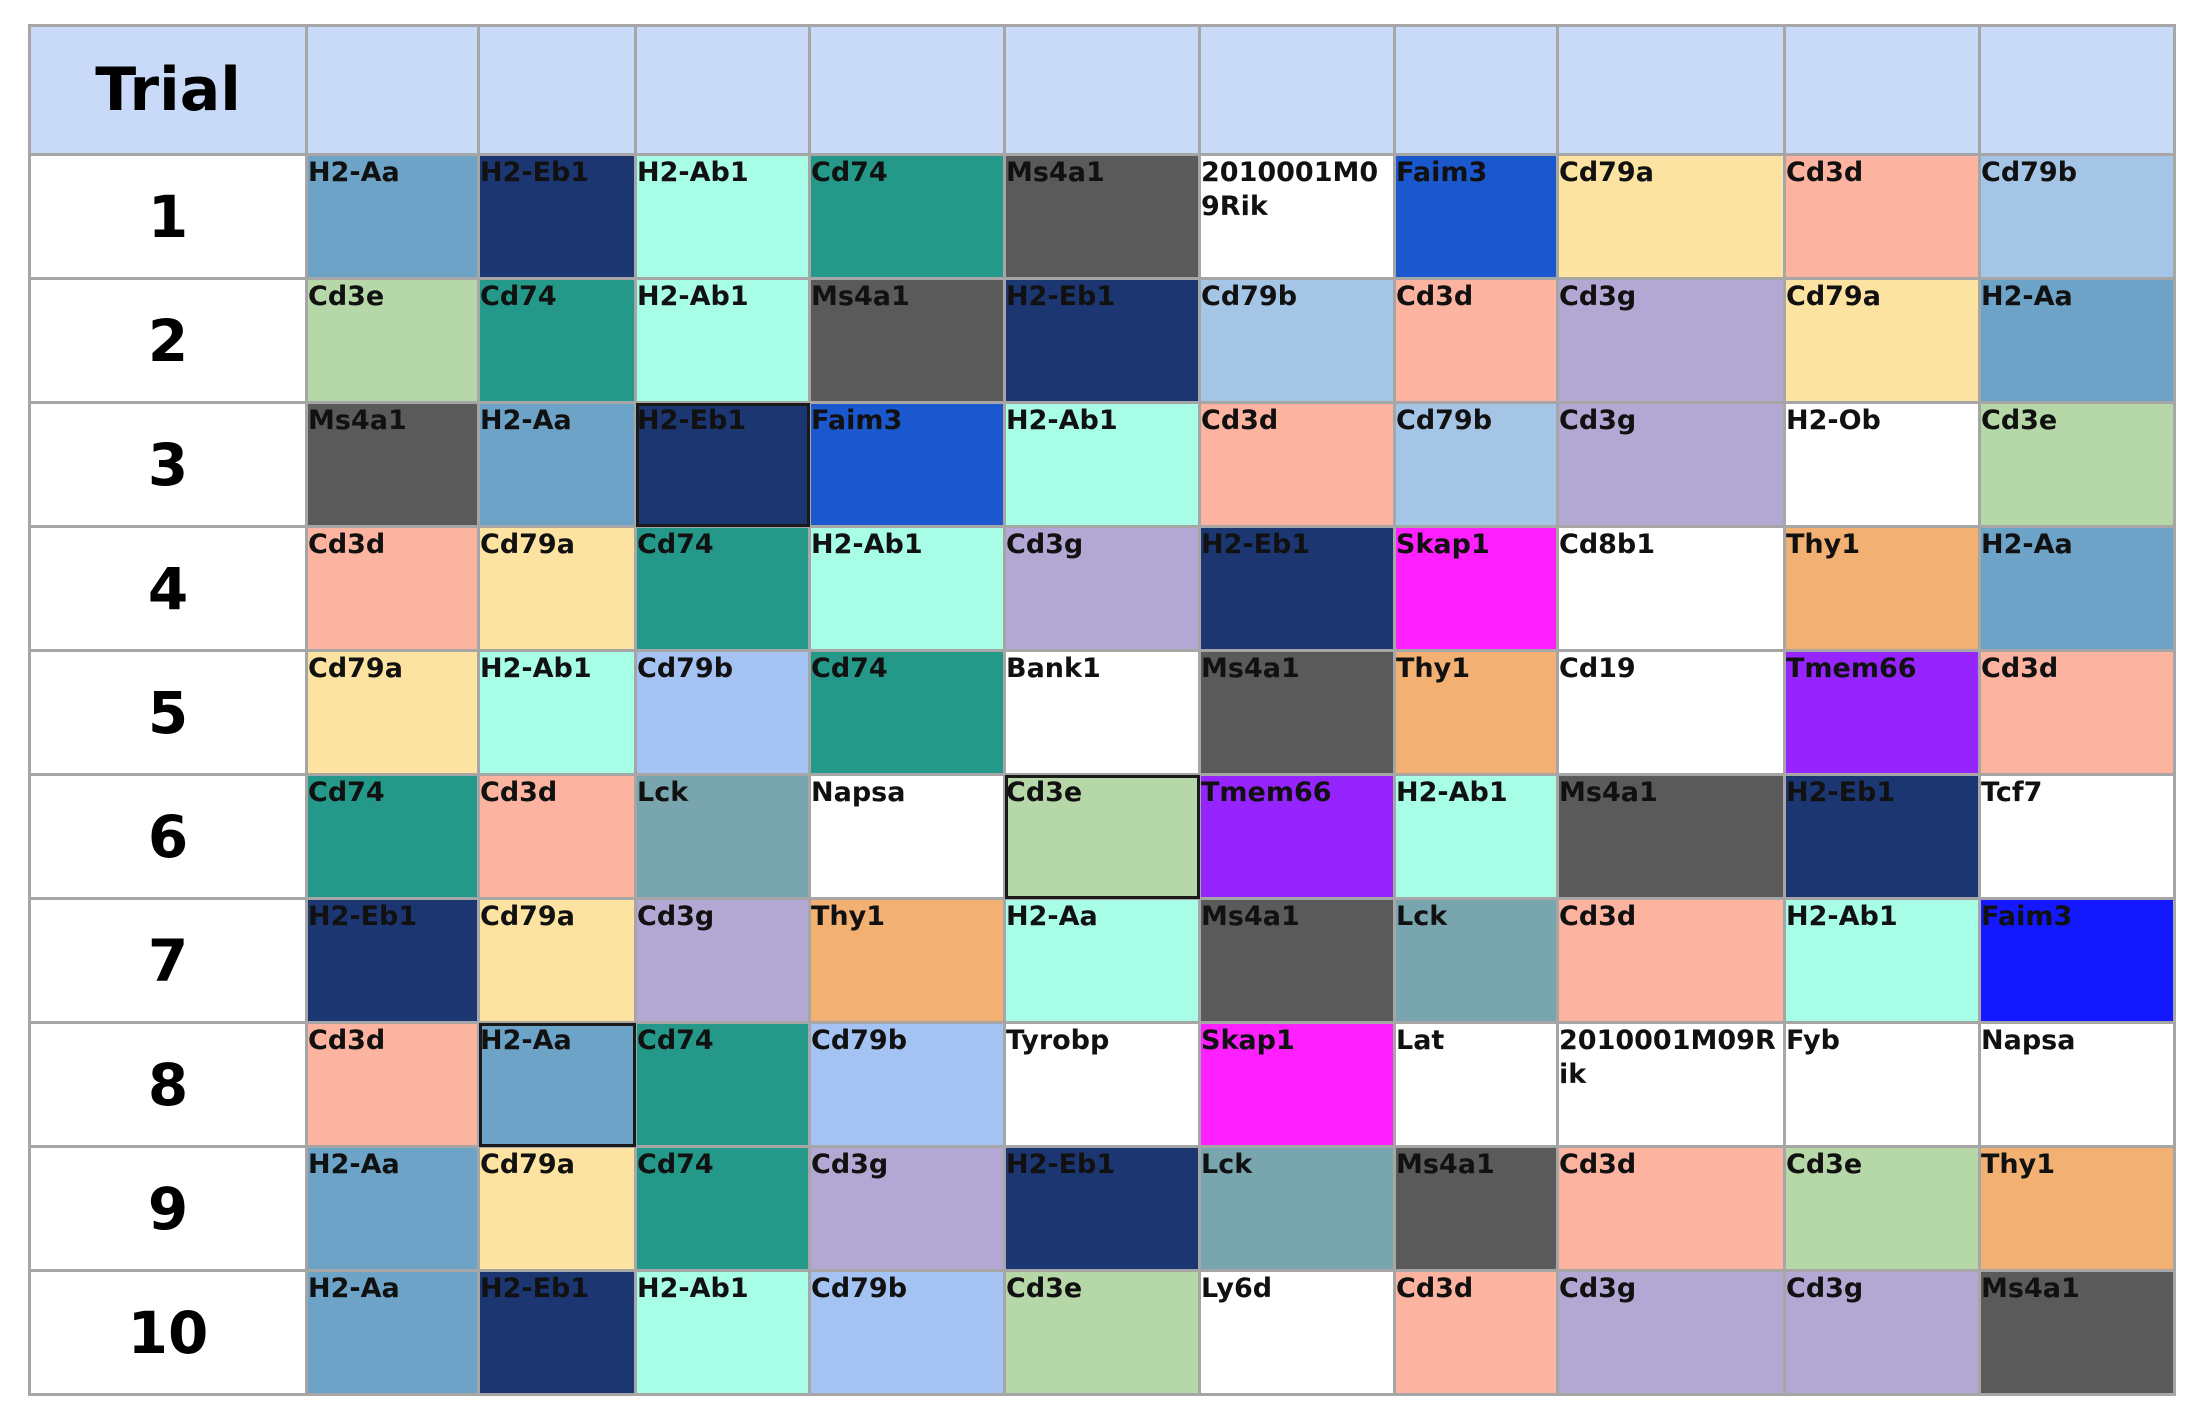  What do you see at coordinates (1671, 712) in the screenshot?
I see `gene-cell: Cd19` at bounding box center [1671, 712].